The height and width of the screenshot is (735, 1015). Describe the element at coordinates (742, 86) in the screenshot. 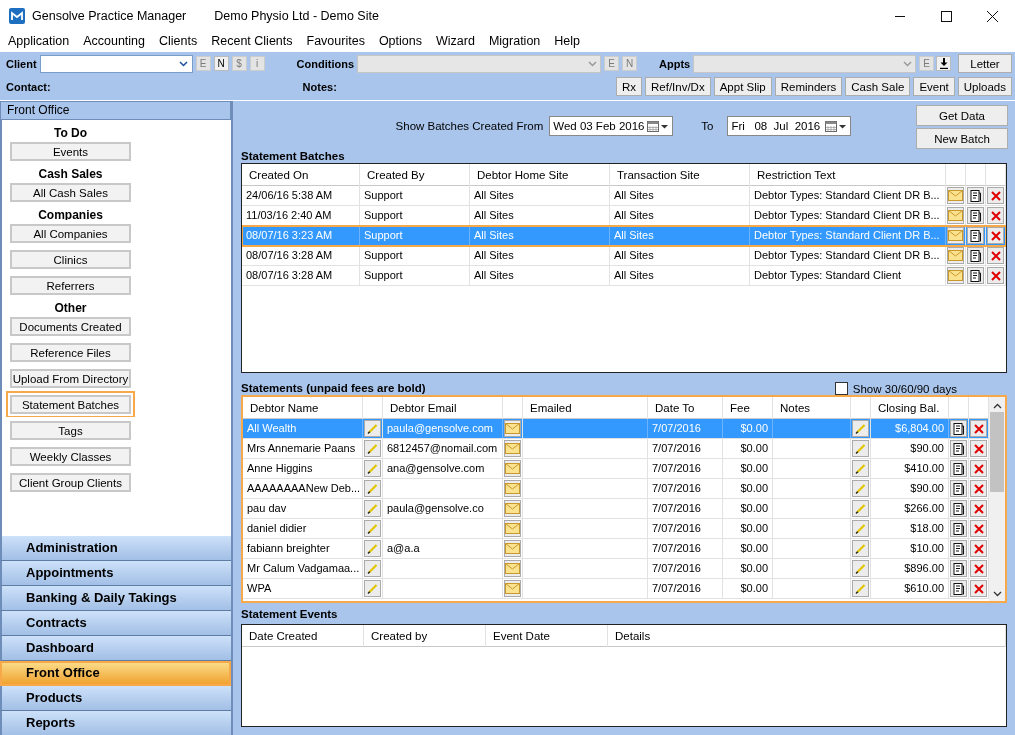

I see `toolbar-button: Appt Slip` at that location.